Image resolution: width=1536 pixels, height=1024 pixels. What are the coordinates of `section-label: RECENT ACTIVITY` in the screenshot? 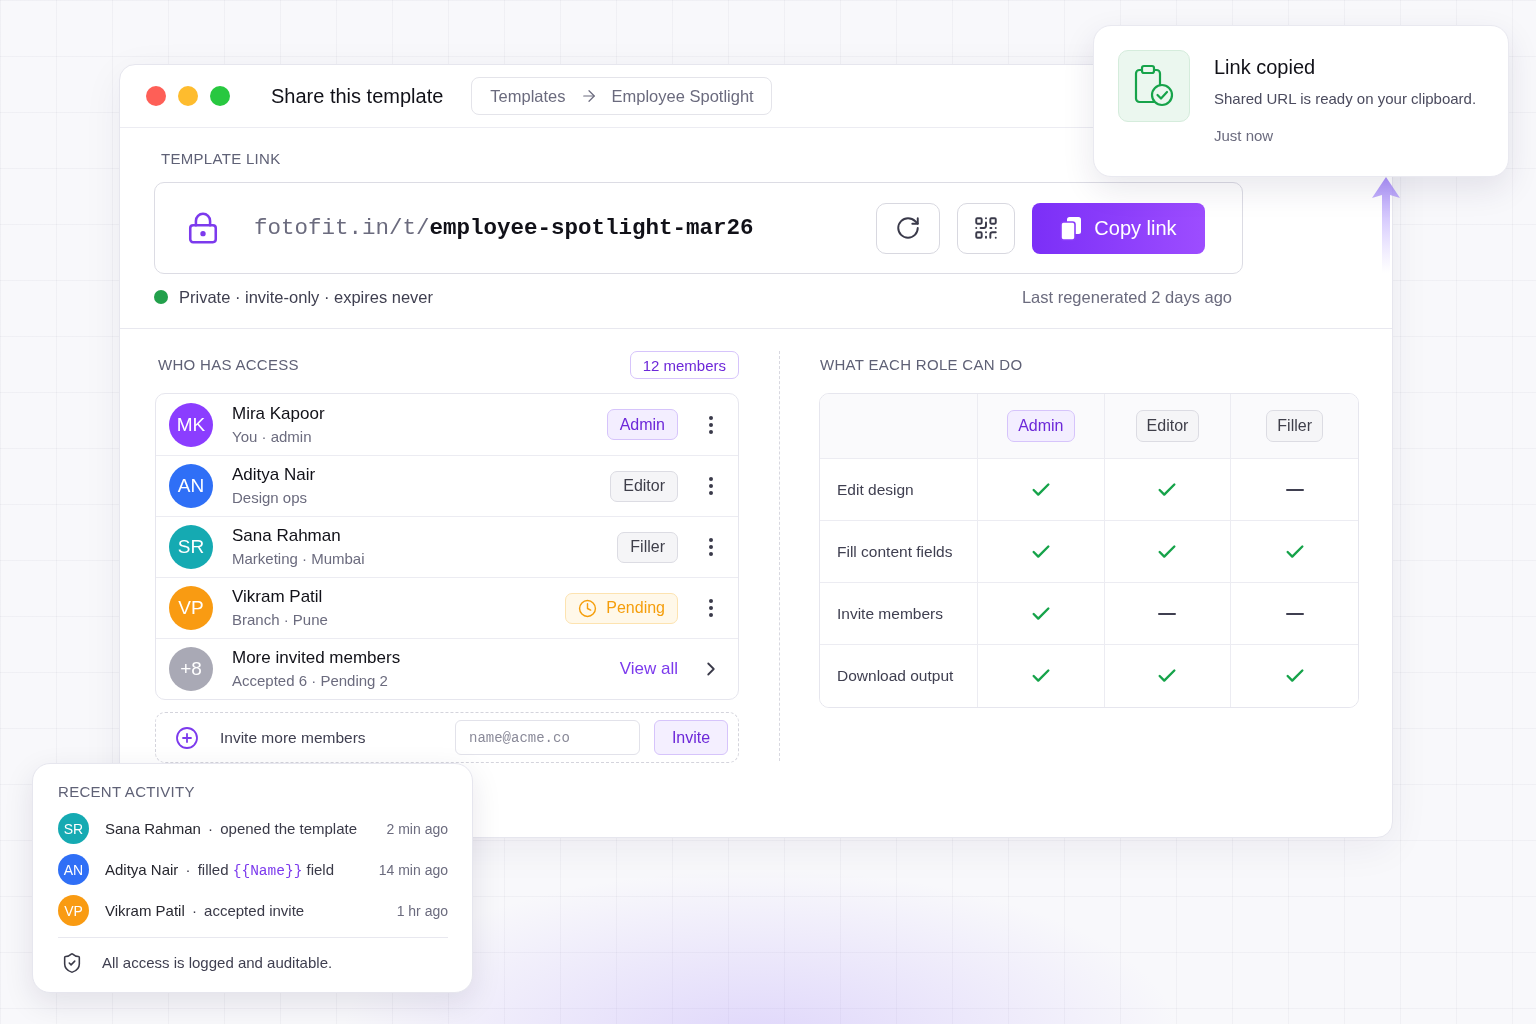 It's located at (127, 792).